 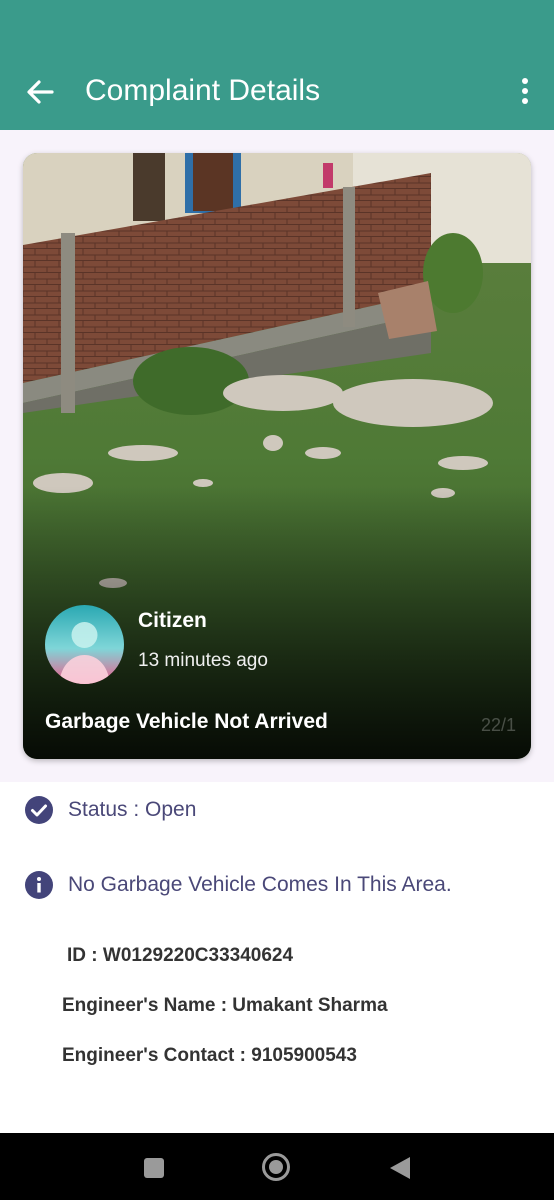 I want to click on user-avatar-icon, so click(x=84, y=644).